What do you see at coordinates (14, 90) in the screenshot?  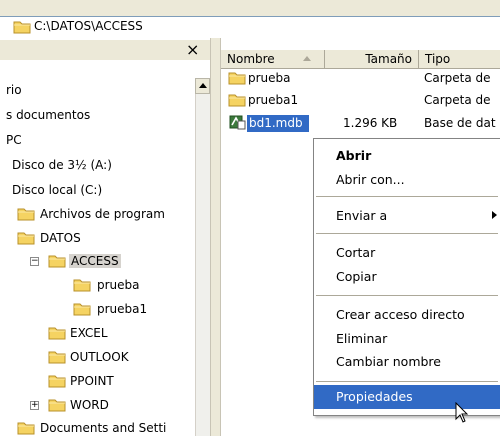 I see `tree-item: rio` at bounding box center [14, 90].